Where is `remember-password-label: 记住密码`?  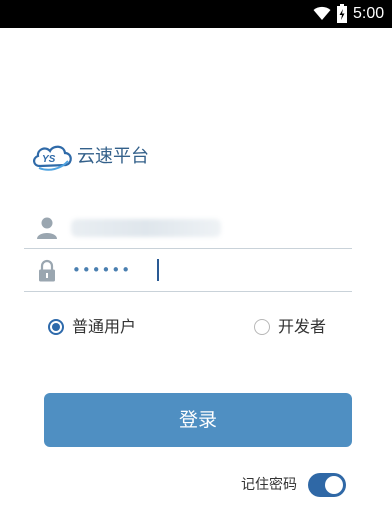 remember-password-label: 记住密码 is located at coordinates (269, 485).